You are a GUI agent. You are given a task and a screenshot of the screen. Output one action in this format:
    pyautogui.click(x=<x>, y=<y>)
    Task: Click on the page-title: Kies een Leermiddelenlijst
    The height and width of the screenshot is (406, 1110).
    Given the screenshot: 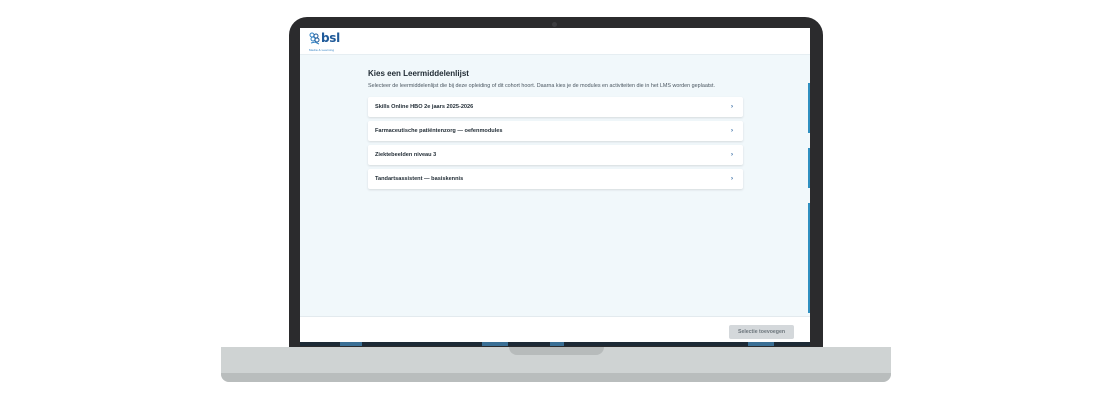 What is the action you would take?
    pyautogui.click(x=418, y=73)
    